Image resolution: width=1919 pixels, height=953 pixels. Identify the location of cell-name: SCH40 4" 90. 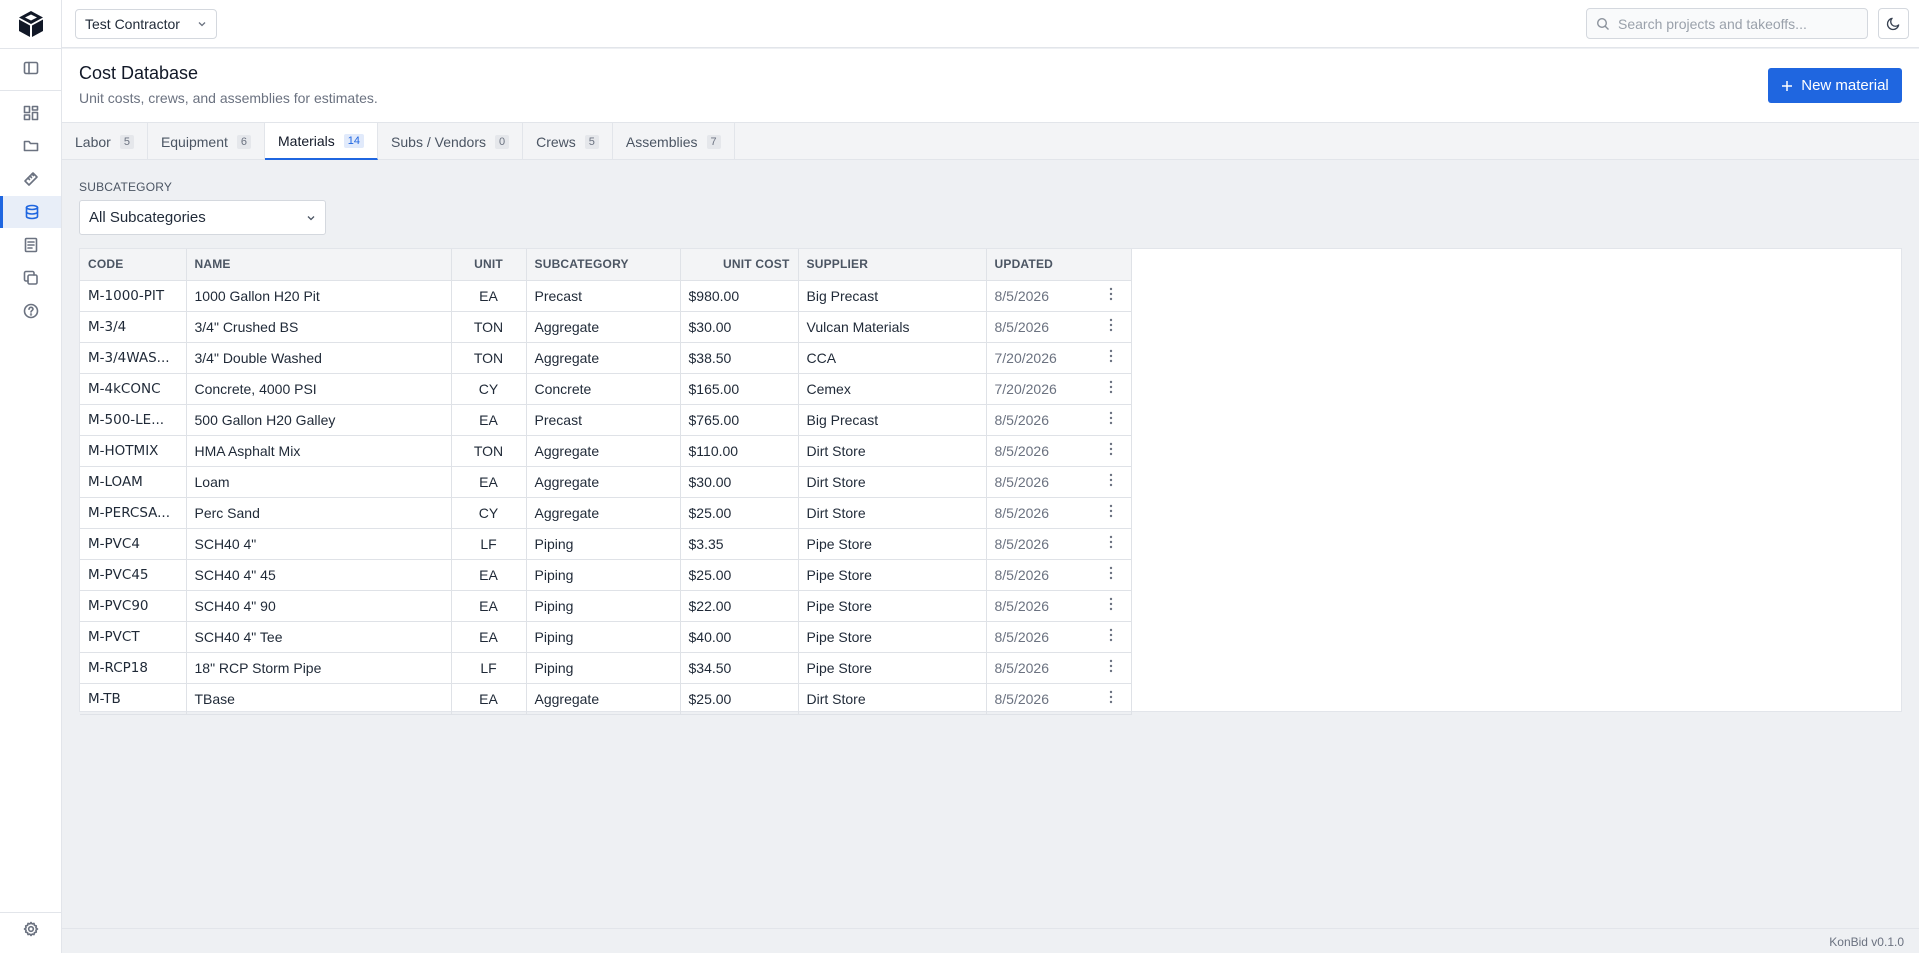
(319, 606).